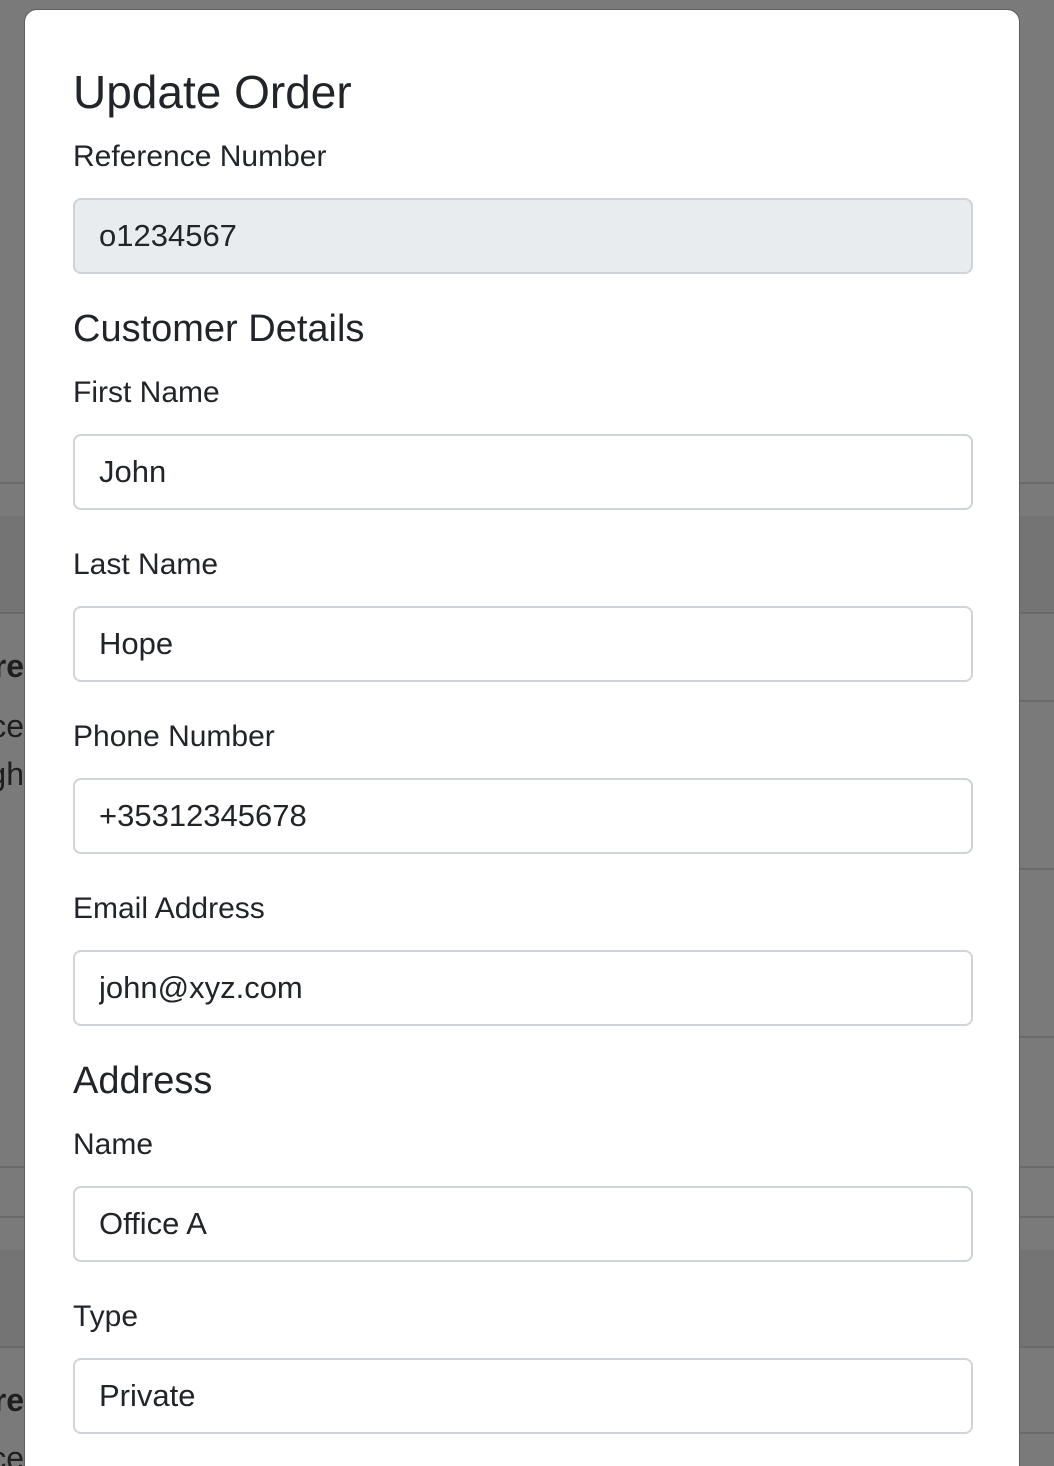  Describe the element at coordinates (200, 156) in the screenshot. I see `reference-number-label: Reference Number` at that location.